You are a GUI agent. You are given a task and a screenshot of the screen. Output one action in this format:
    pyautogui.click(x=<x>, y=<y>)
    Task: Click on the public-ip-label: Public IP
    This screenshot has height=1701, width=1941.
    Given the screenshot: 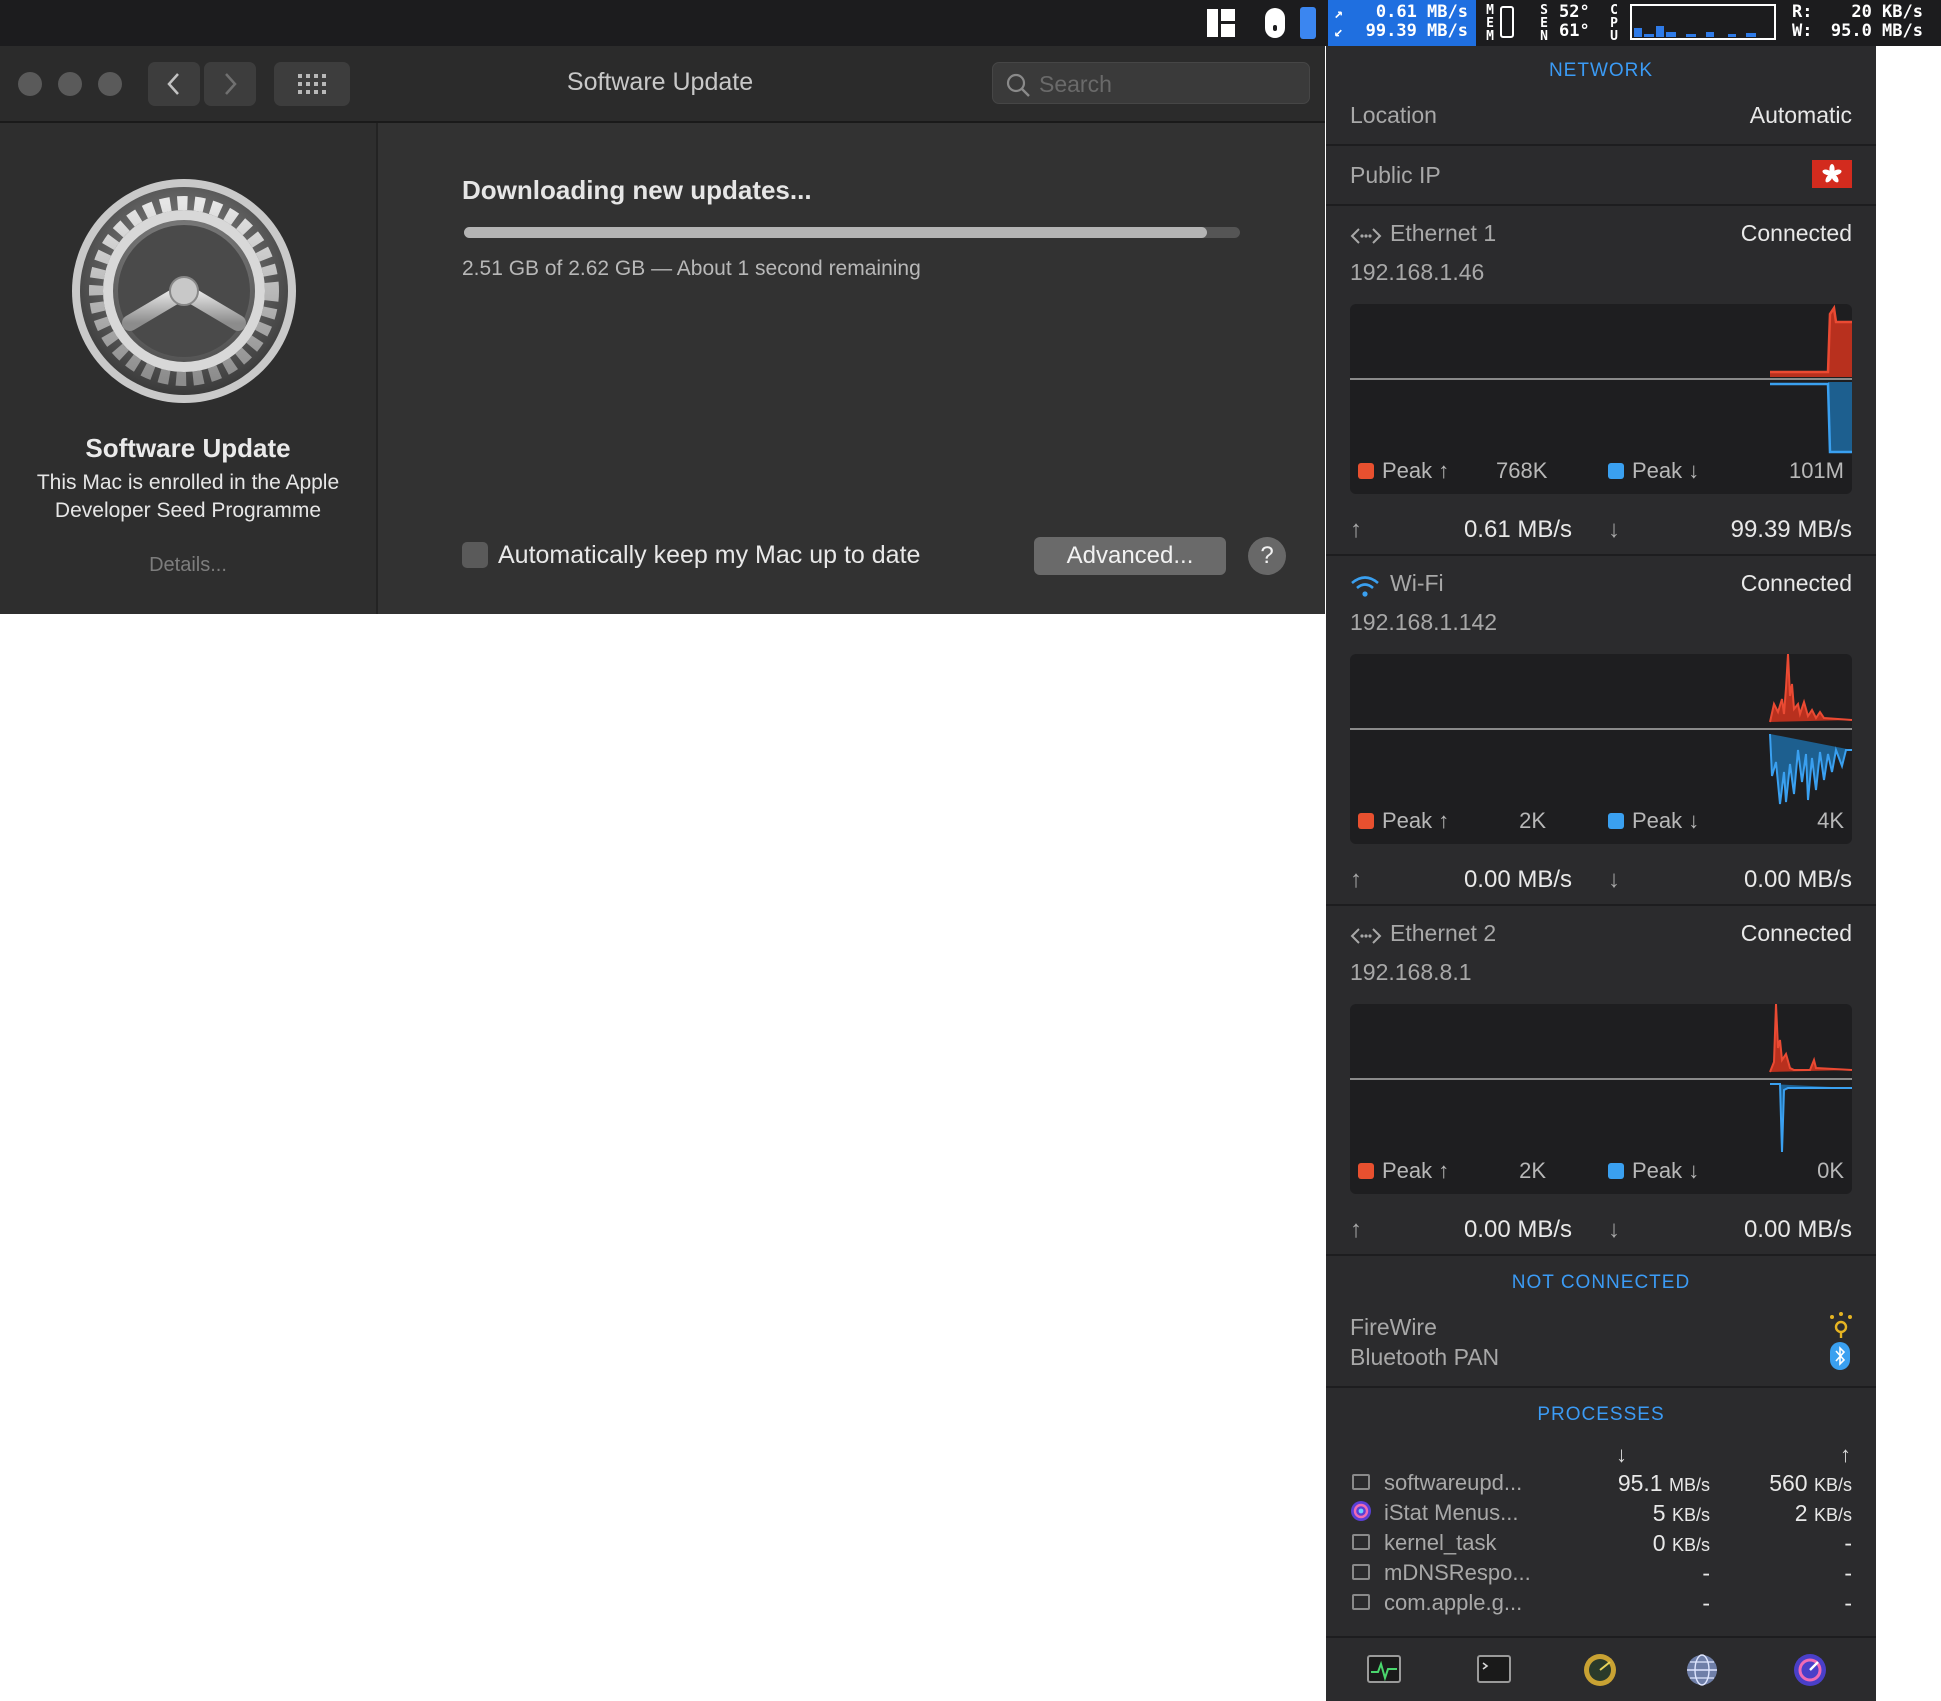 What is the action you would take?
    pyautogui.click(x=1395, y=175)
    